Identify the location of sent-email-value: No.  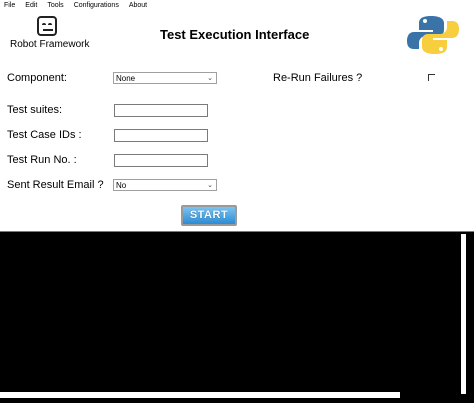
(121, 185).